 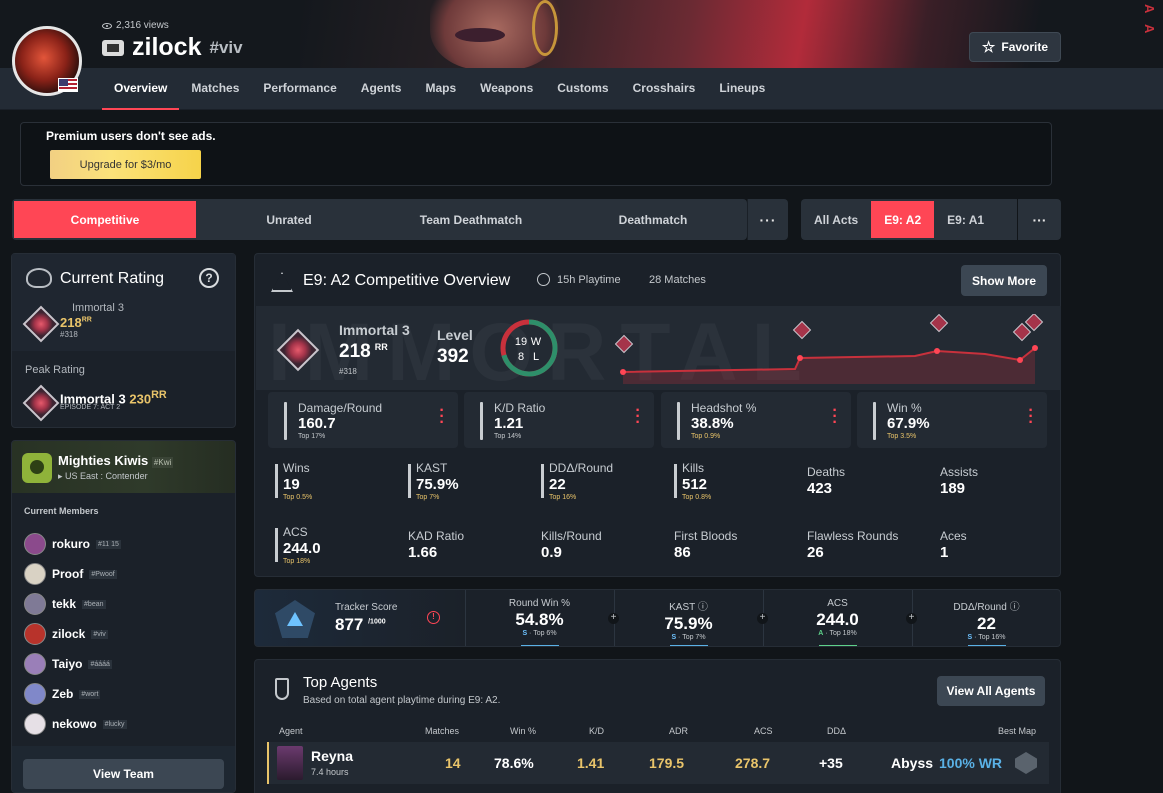 What do you see at coordinates (695, 484) in the screenshot?
I see `stat-value: 512` at bounding box center [695, 484].